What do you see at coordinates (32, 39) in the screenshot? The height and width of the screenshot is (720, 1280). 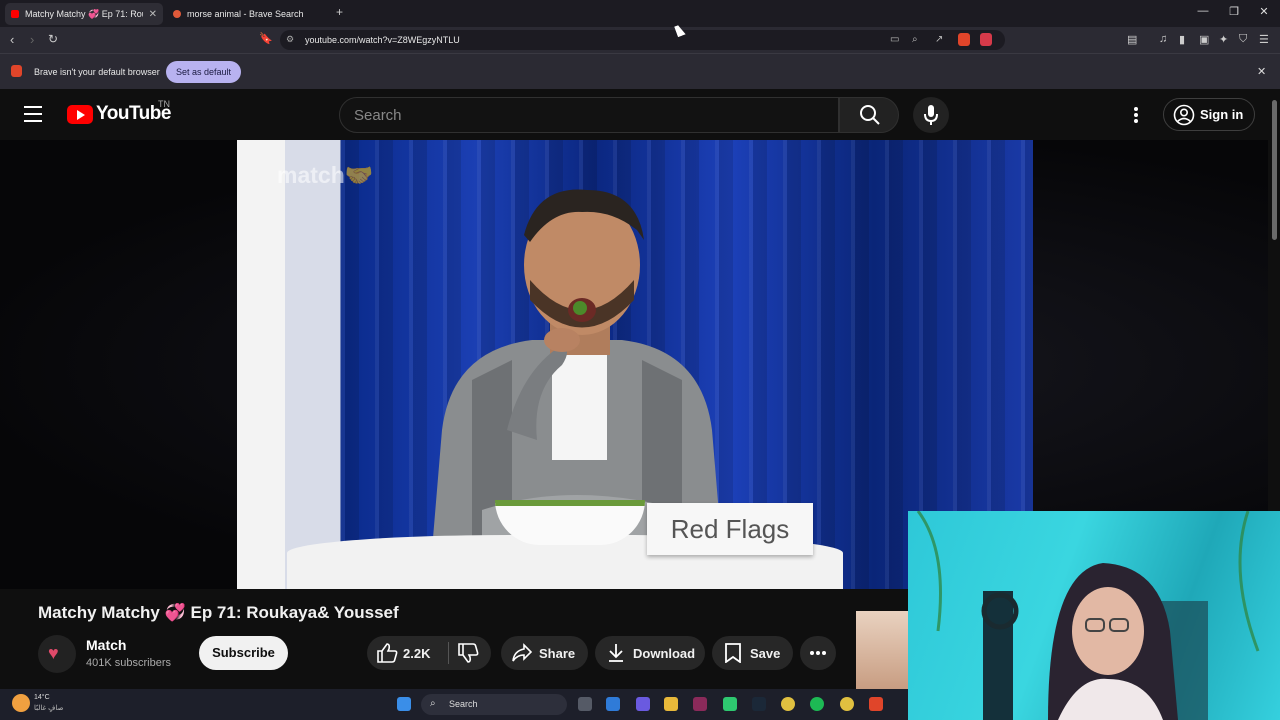 I see `forward-icon: ›` at bounding box center [32, 39].